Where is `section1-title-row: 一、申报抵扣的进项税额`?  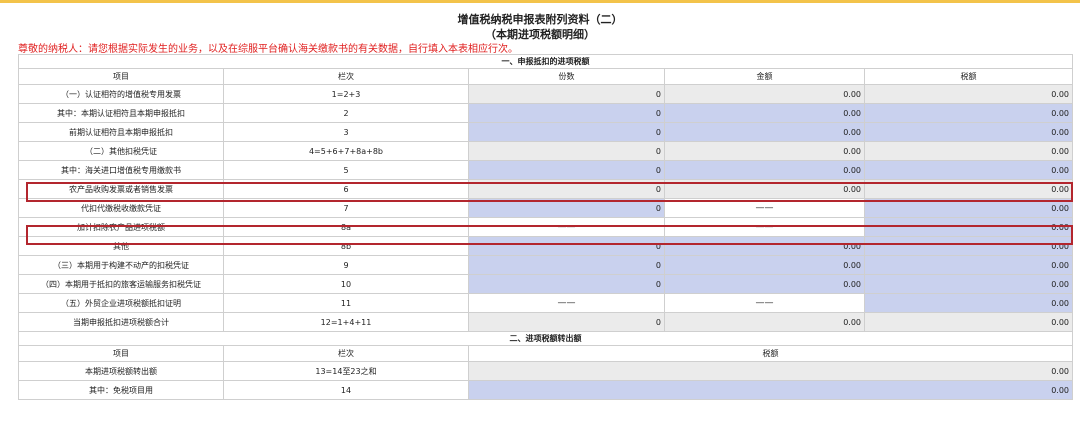
section1-title-row: 一、申报抵扣的进项税额 is located at coordinates (545, 61).